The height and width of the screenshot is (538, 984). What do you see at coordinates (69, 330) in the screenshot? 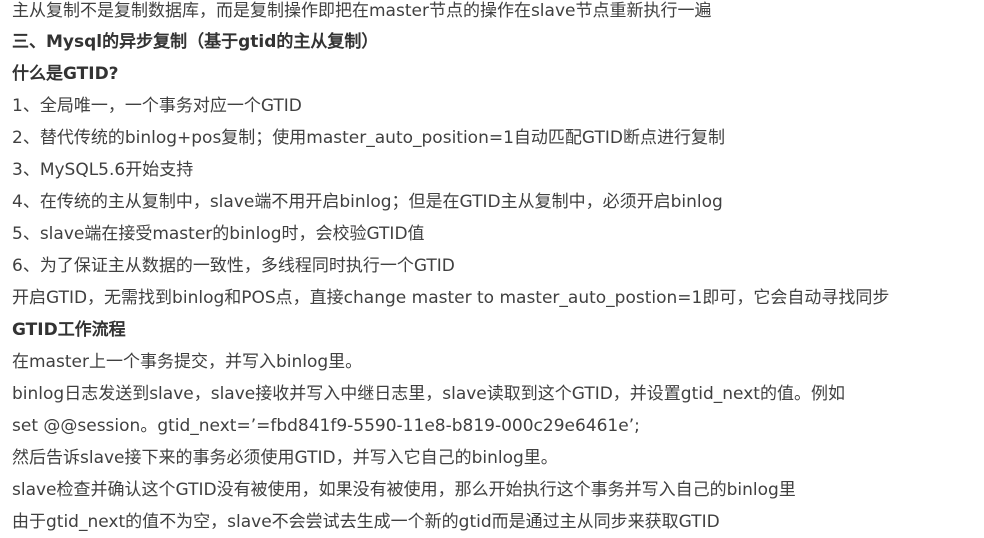
I see `subheading-gtid-workflow: GTID工作流程` at bounding box center [69, 330].